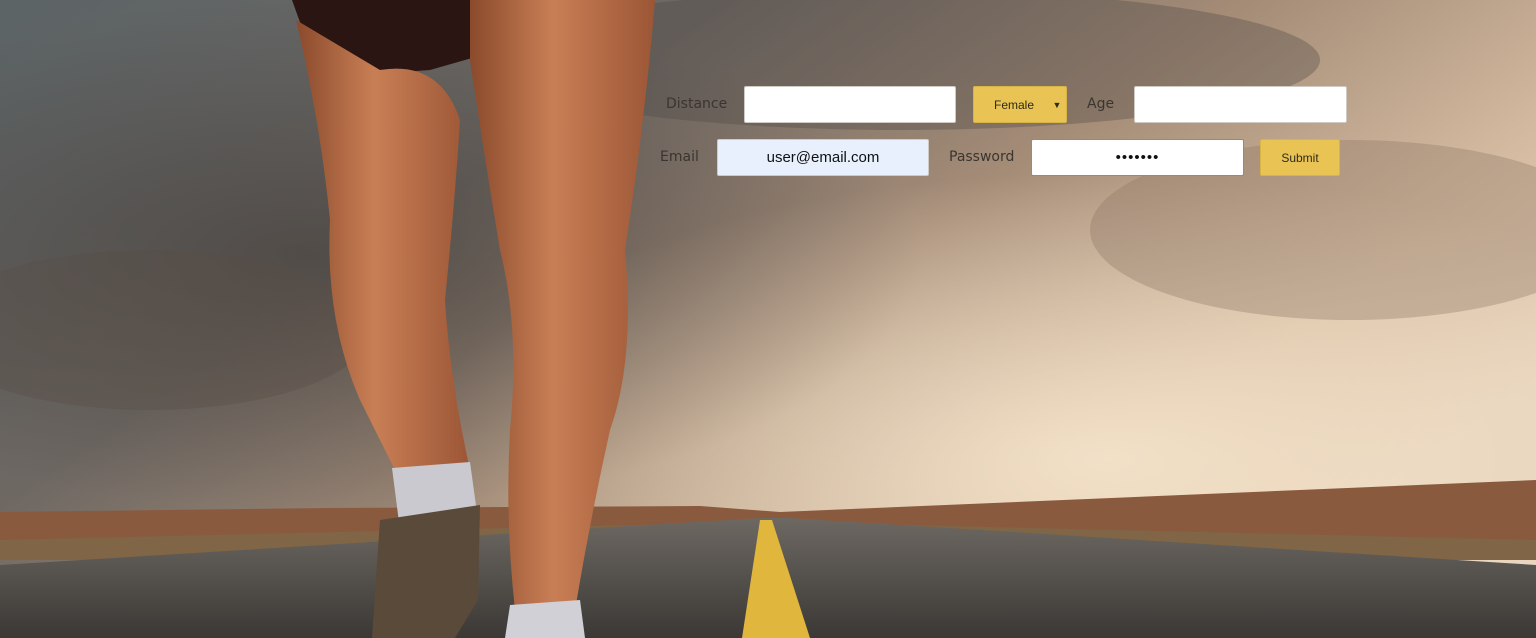 Image resolution: width=1536 pixels, height=638 pixels. Describe the element at coordinates (1137, 157) in the screenshot. I see `password-input` at that location.